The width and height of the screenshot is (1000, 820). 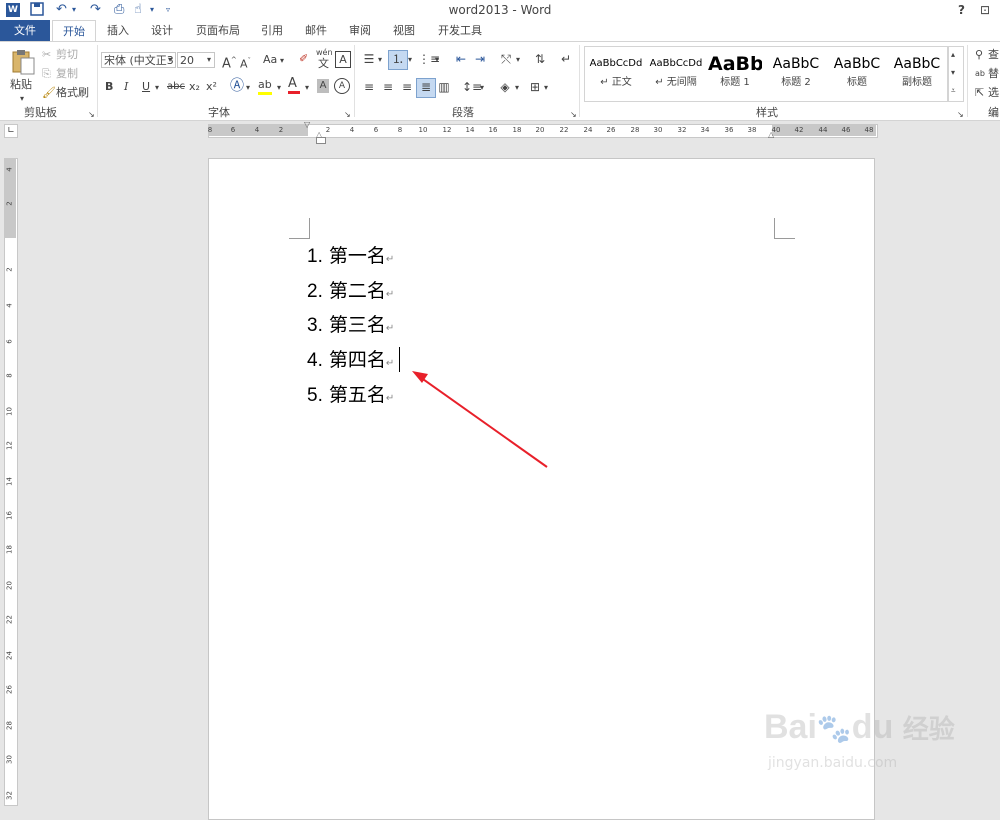 What do you see at coordinates (980, 74) in the screenshot?
I see `replace-icon: ab` at bounding box center [980, 74].